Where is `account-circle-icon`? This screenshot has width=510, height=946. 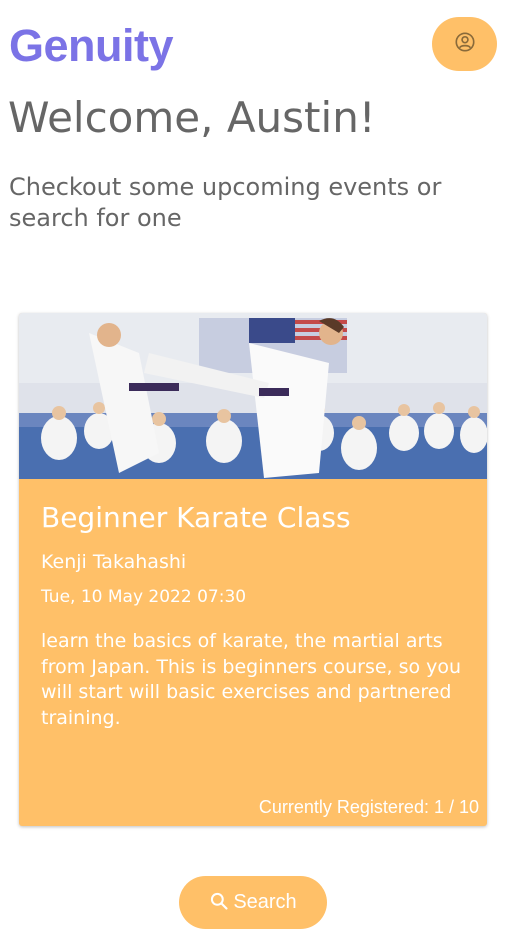
account-circle-icon is located at coordinates (465, 44).